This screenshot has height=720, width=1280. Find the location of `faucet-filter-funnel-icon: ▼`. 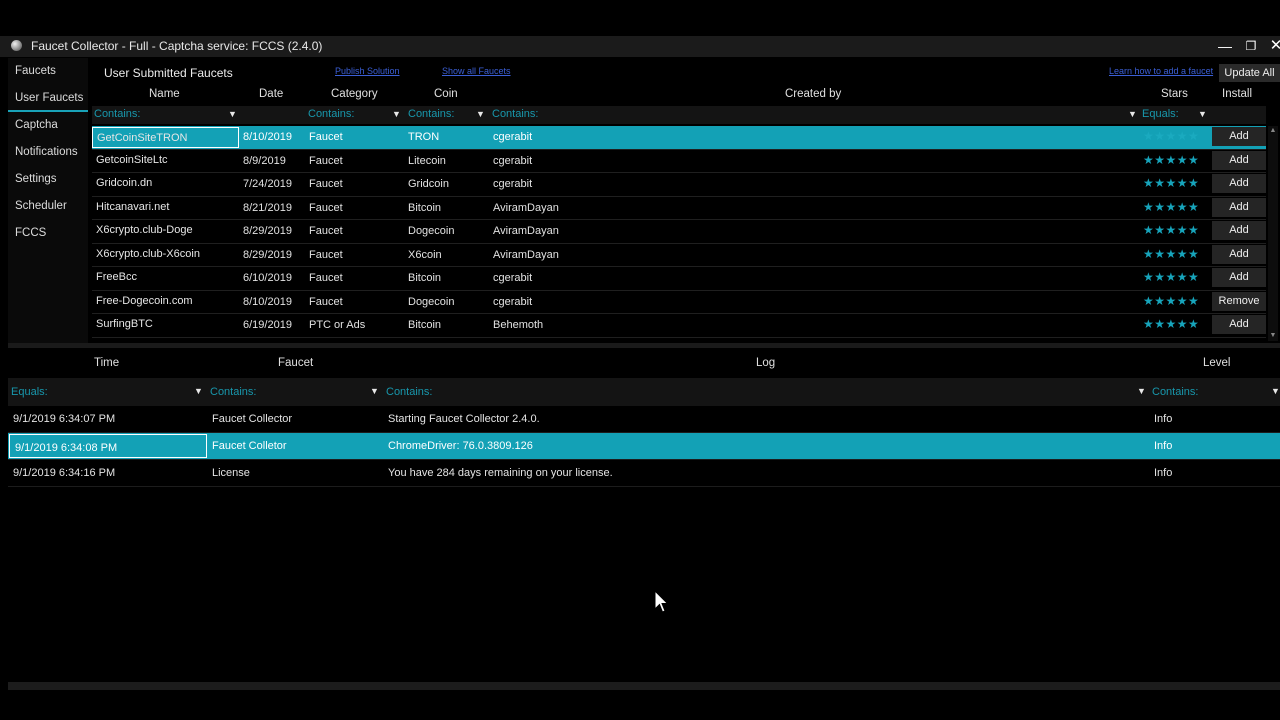

faucet-filter-funnel-icon: ▼ is located at coordinates (374, 391).